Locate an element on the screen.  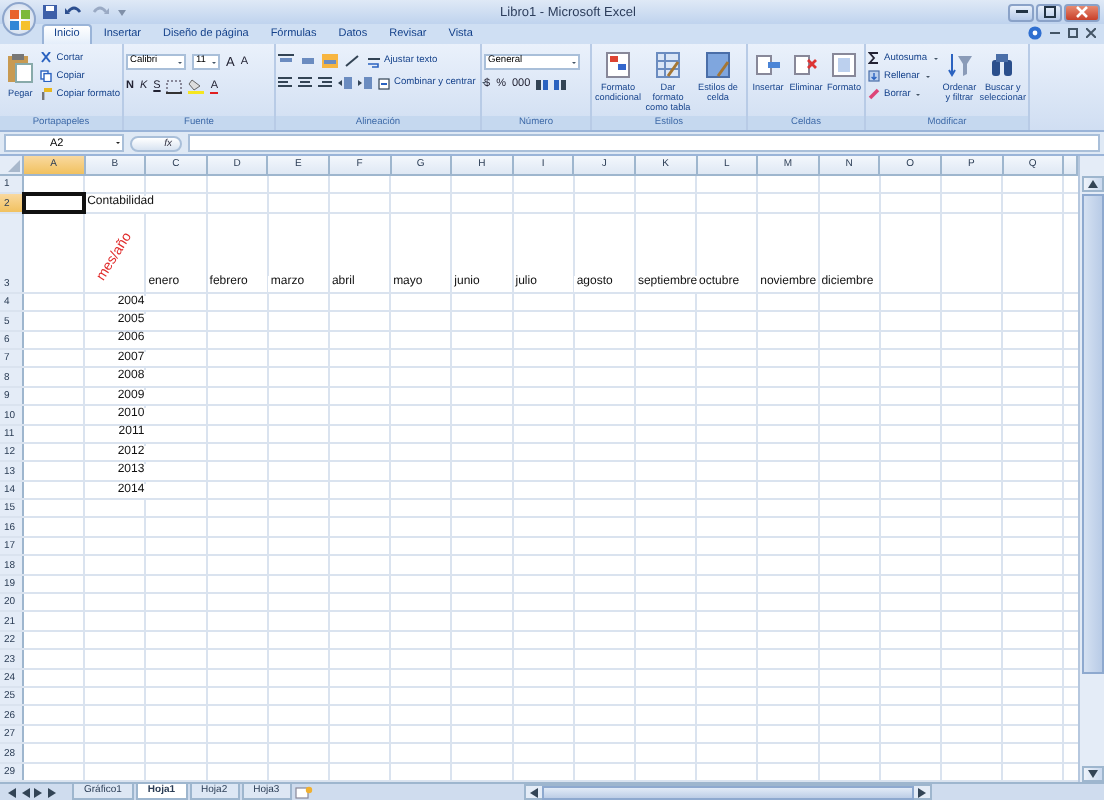
minimize-button is located at coordinates (1021, 12).